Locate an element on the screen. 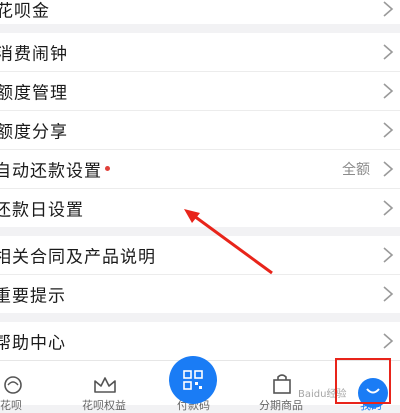 The height and width of the screenshot is (413, 400). tab-label: 花呗权益 is located at coordinates (104, 405).